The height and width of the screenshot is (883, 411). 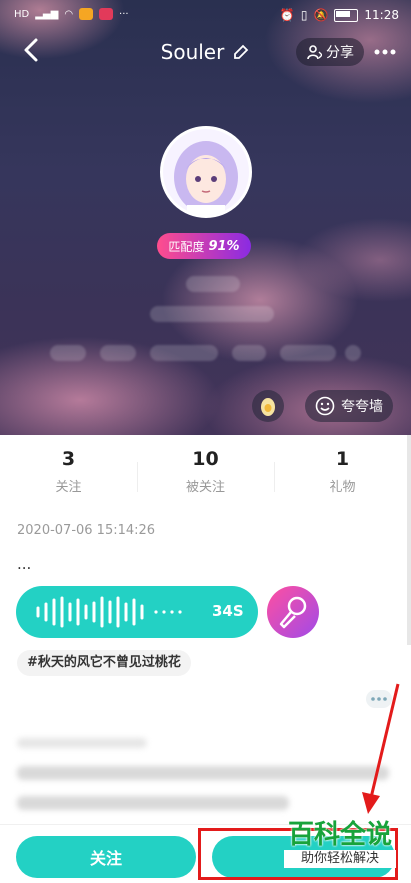 I want to click on more-notifications-icon: ···, so click(x=124, y=14).